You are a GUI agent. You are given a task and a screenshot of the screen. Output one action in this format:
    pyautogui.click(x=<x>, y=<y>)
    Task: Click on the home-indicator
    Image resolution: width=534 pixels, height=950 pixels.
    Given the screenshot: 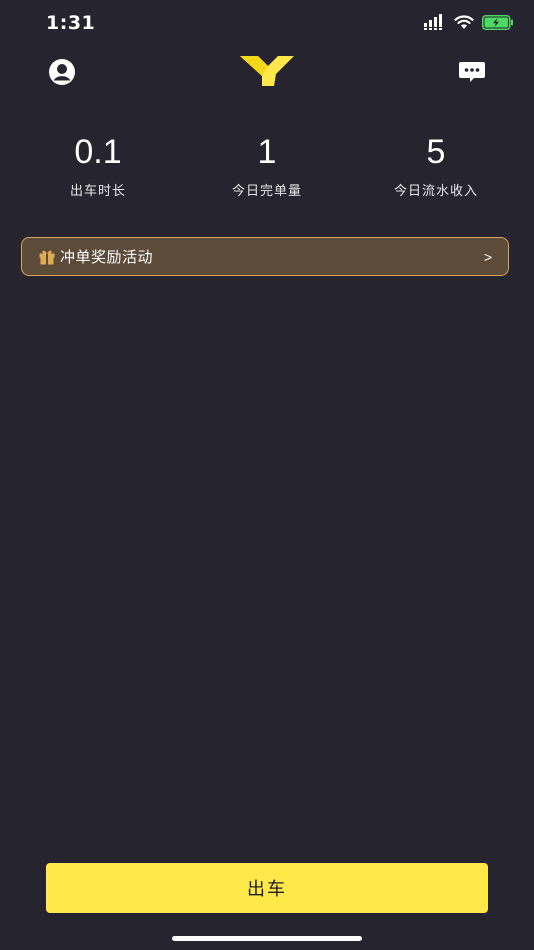 What is the action you would take?
    pyautogui.click(x=267, y=938)
    